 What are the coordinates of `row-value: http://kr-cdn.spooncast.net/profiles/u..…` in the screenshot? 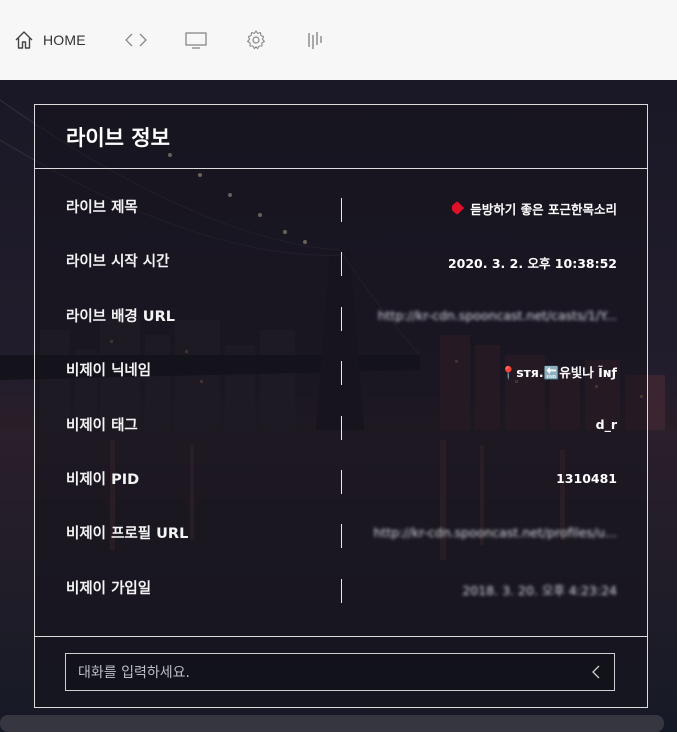 It's located at (495, 532).